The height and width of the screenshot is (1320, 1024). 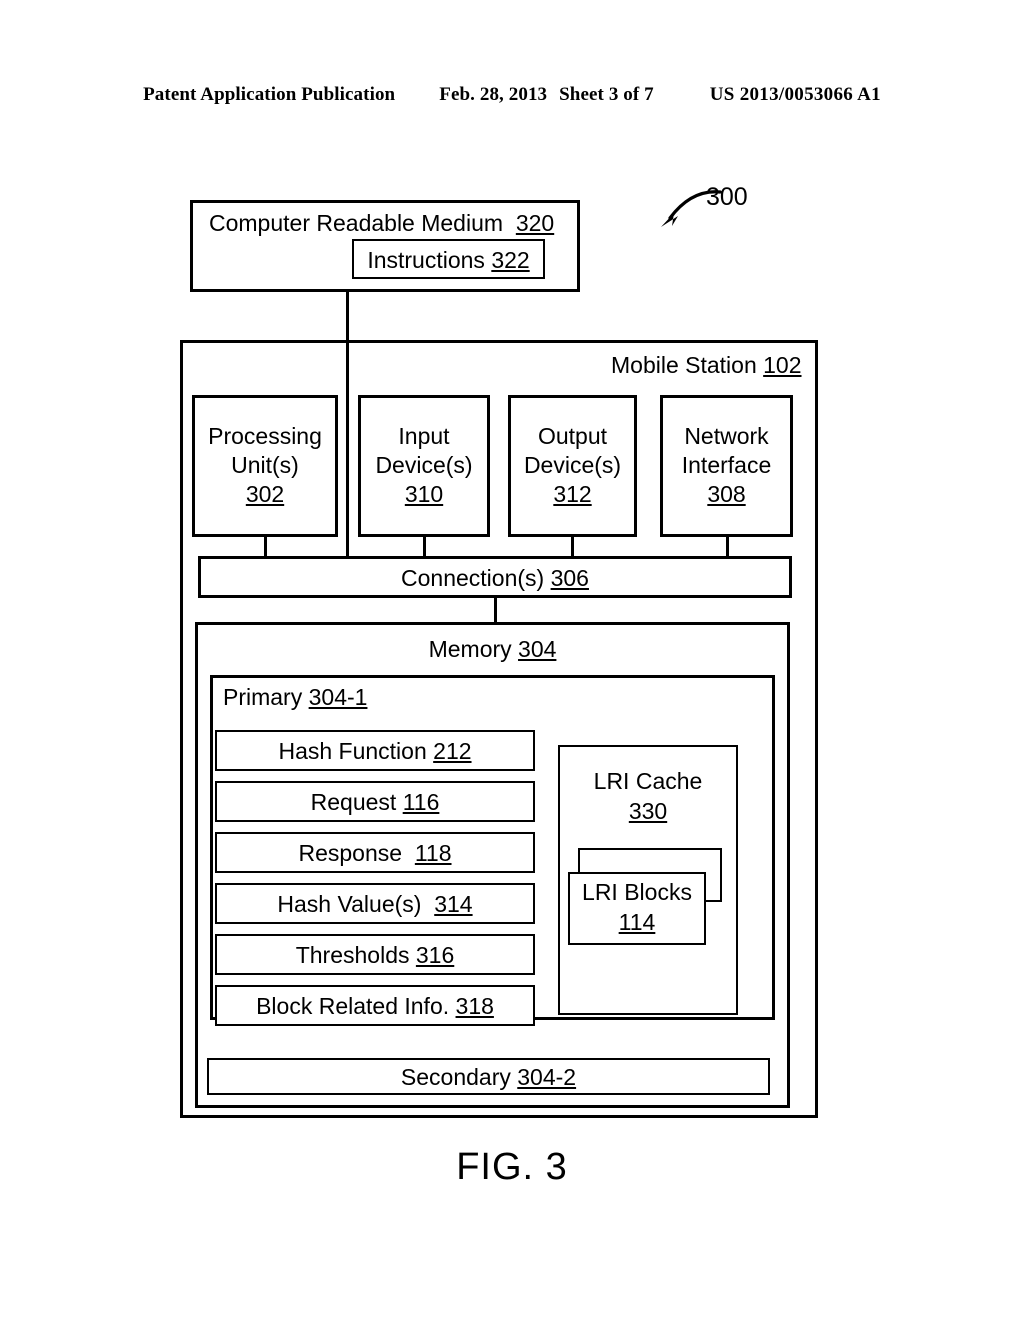 What do you see at coordinates (424, 494) in the screenshot?
I see `input-device-ref: 310` at bounding box center [424, 494].